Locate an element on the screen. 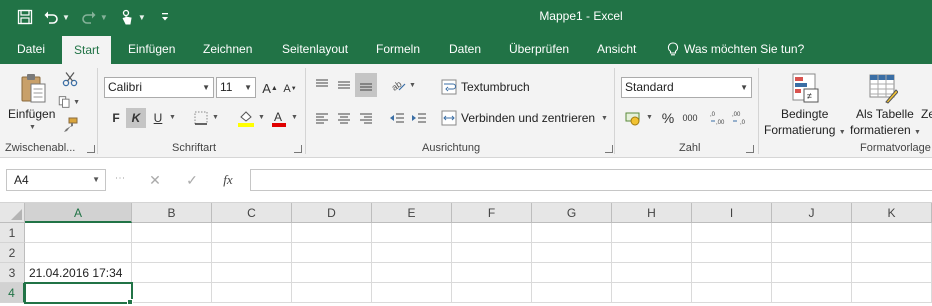  cell-g2 is located at coordinates (572, 253).